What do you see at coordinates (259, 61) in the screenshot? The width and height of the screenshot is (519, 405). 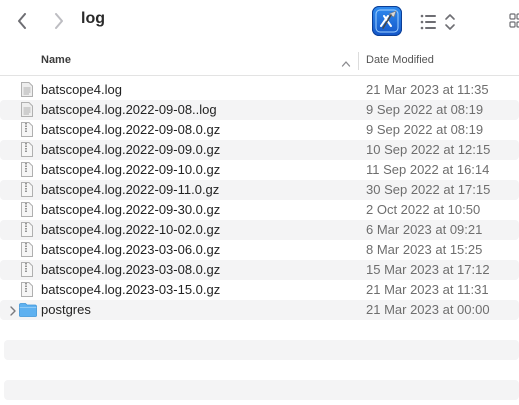 I see `column-header: Name Date Modified` at bounding box center [259, 61].